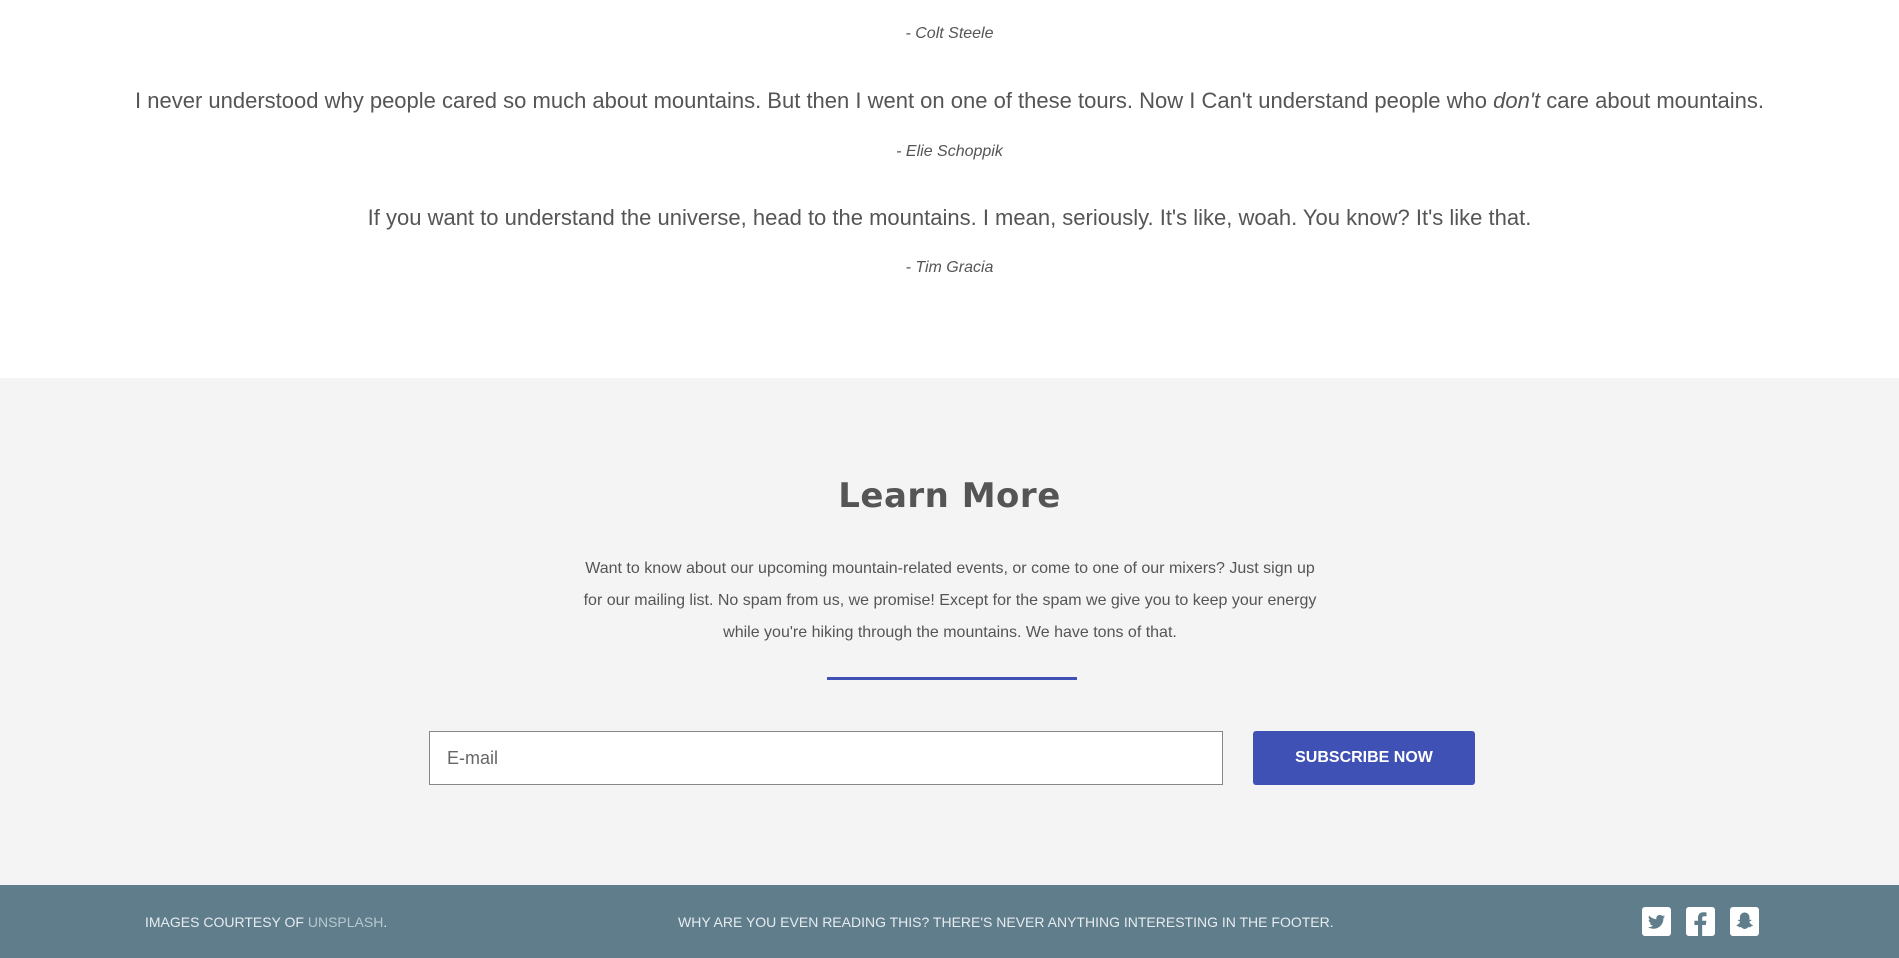  I want to click on quote-emphasis: don't, so click(1517, 100).